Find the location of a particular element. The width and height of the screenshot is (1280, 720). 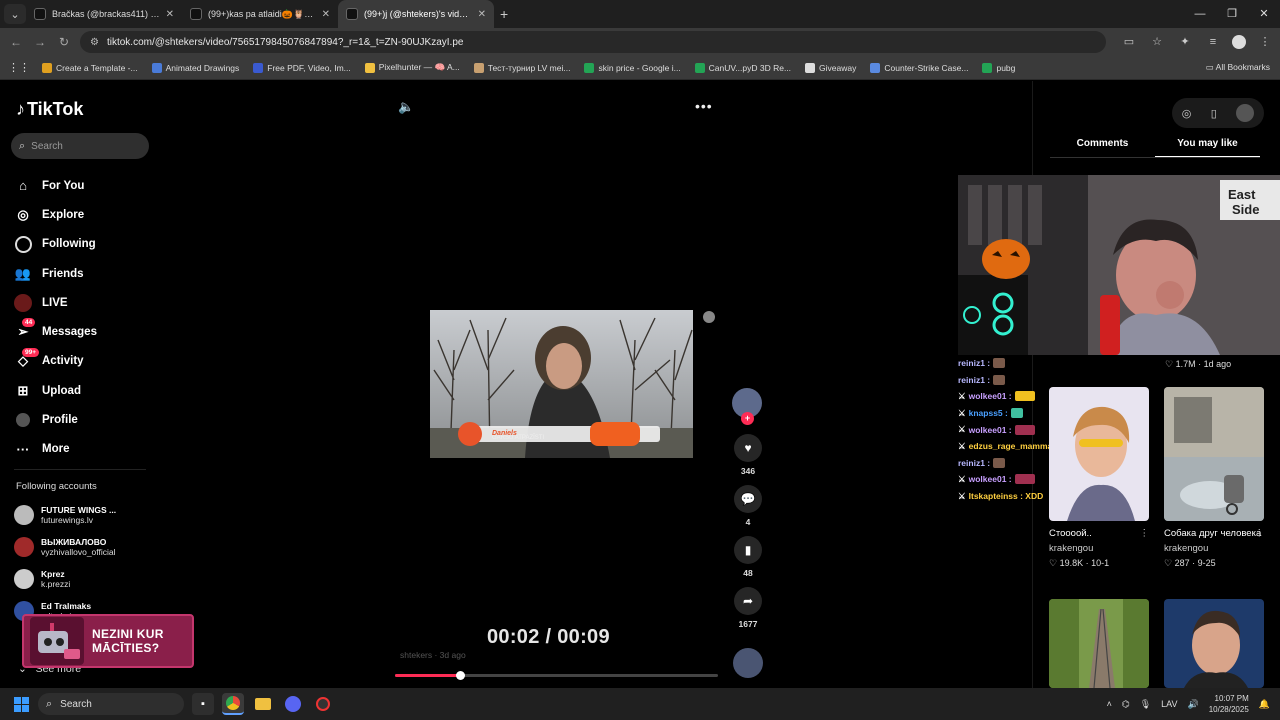

tiktok-favicon-icon is located at coordinates (40, 14).